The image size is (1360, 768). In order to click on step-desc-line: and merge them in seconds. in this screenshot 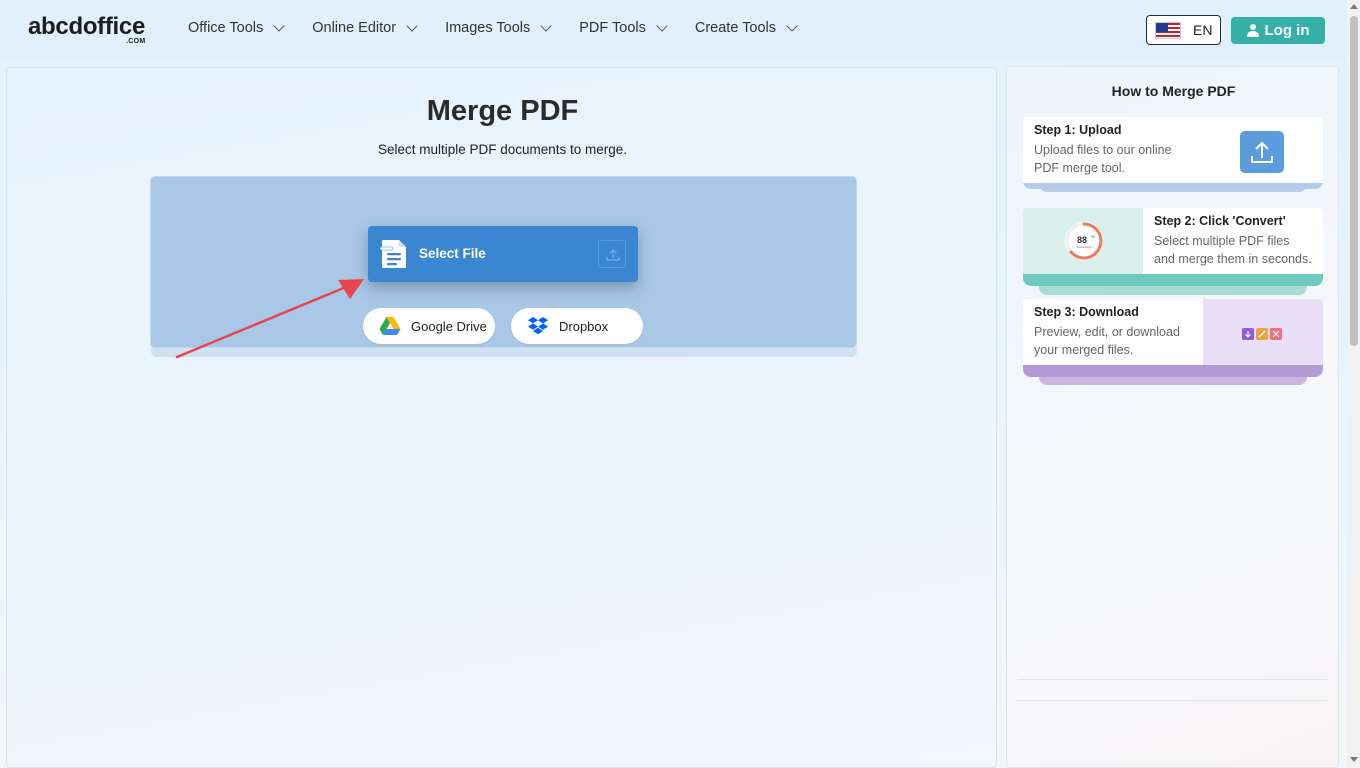, I will do `click(1233, 259)`.